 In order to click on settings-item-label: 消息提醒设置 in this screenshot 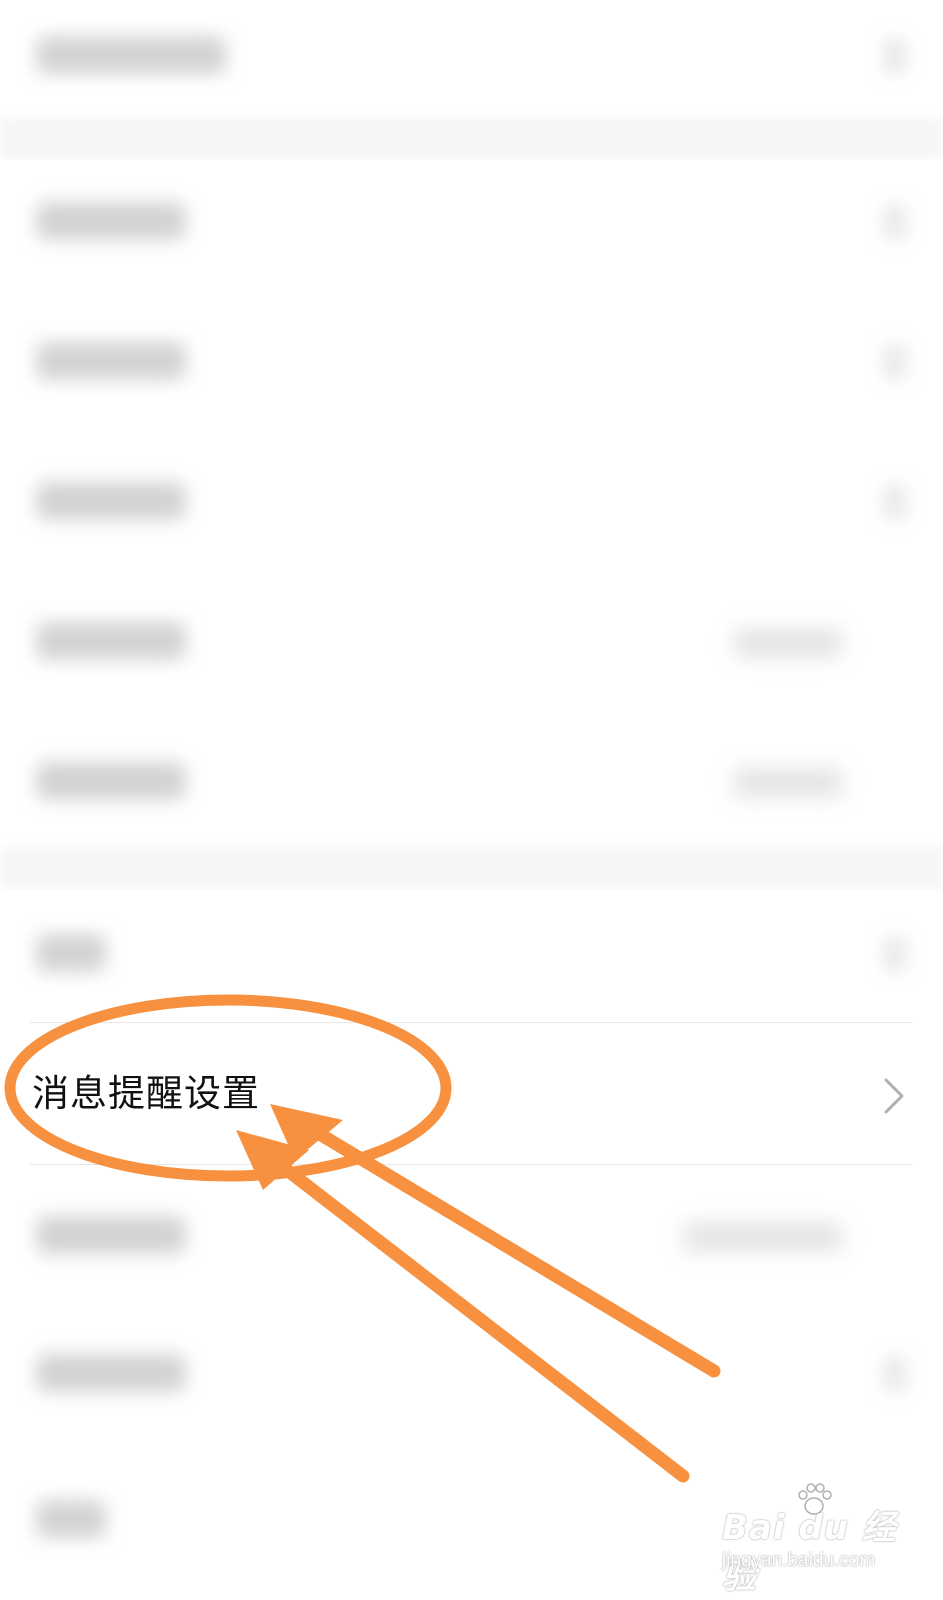, I will do `click(146, 1093)`.